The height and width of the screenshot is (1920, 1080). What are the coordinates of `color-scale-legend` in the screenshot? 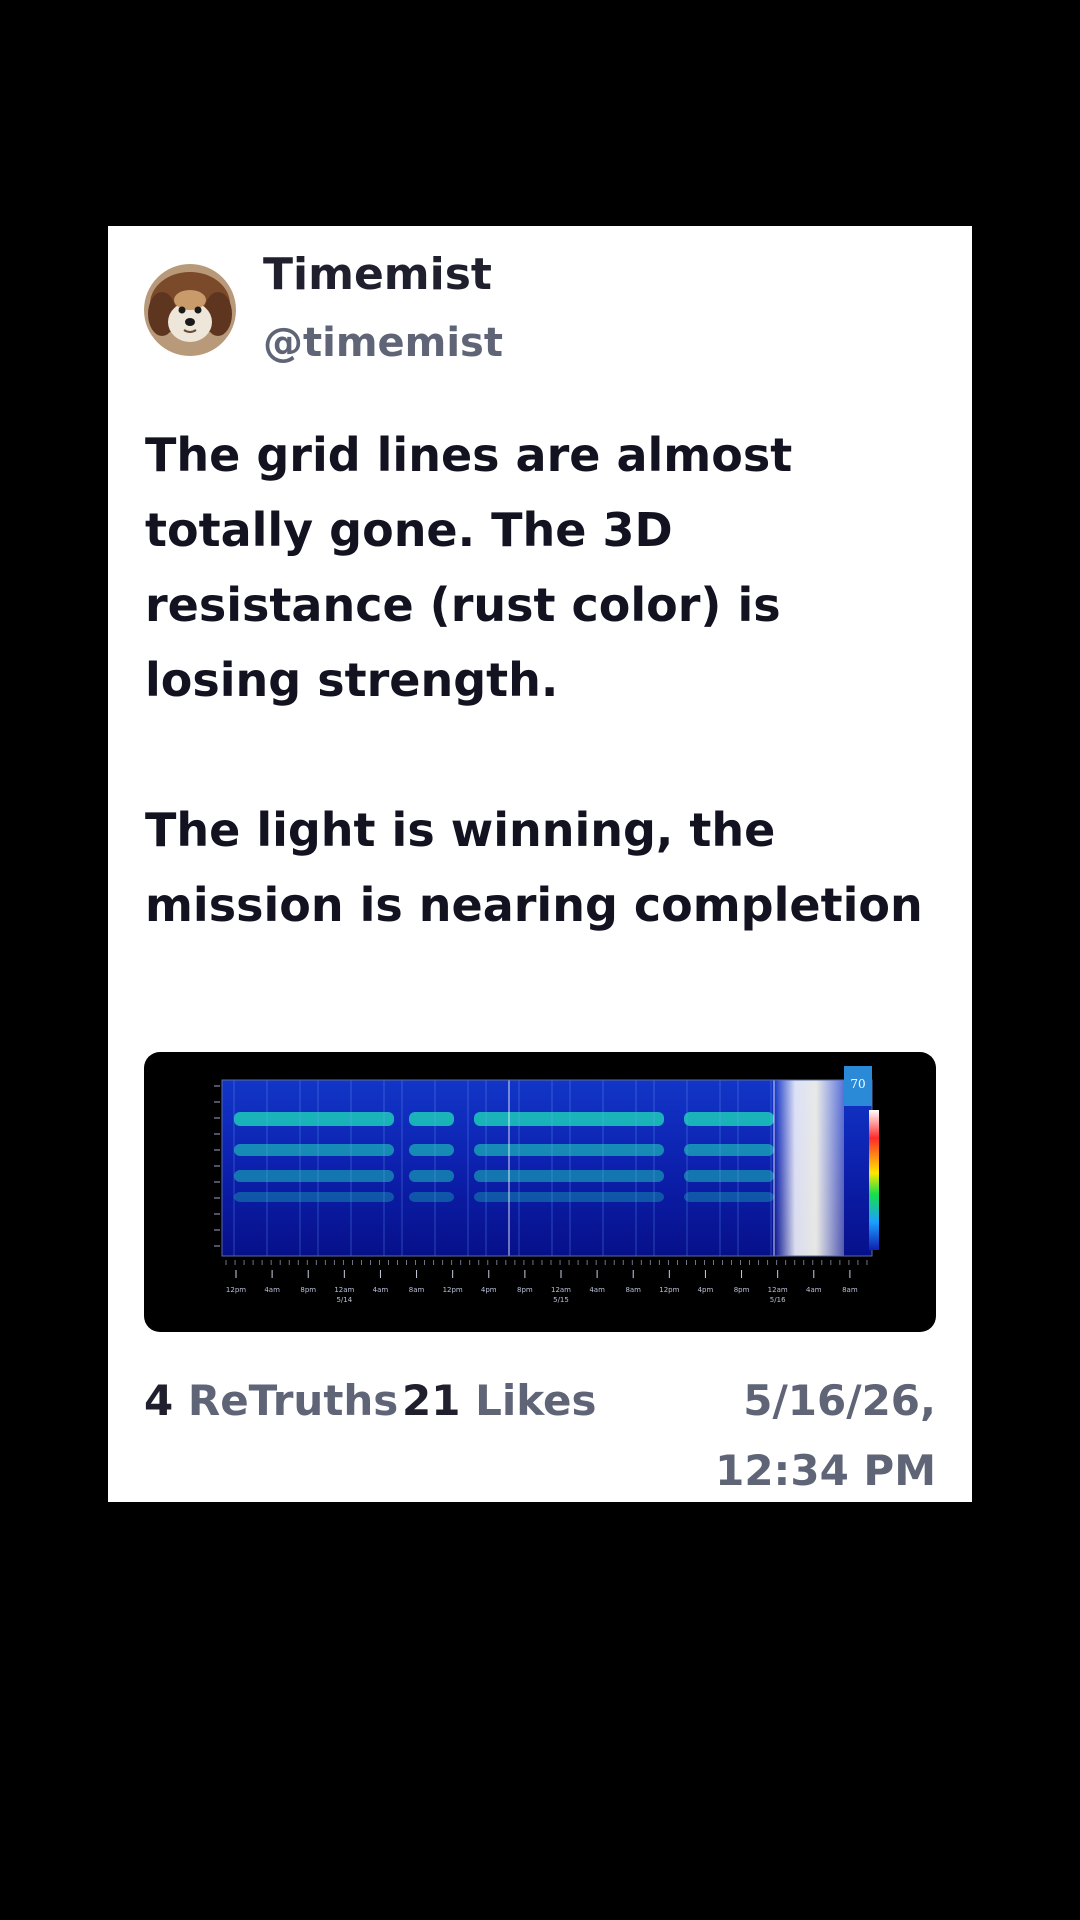 It's located at (874, 1180).